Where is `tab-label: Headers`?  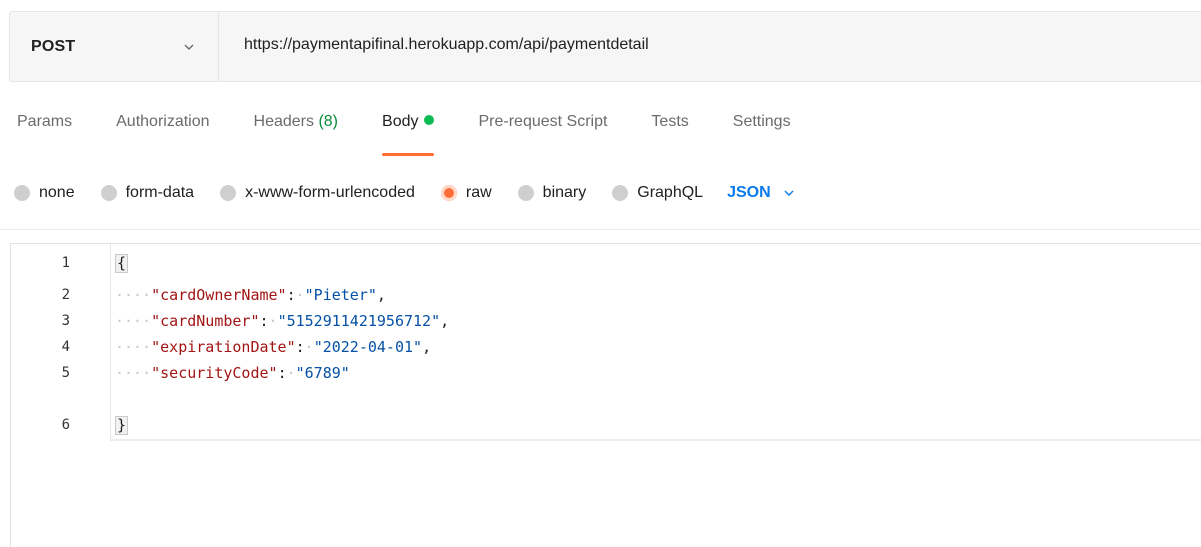
tab-label: Headers is located at coordinates (283, 121).